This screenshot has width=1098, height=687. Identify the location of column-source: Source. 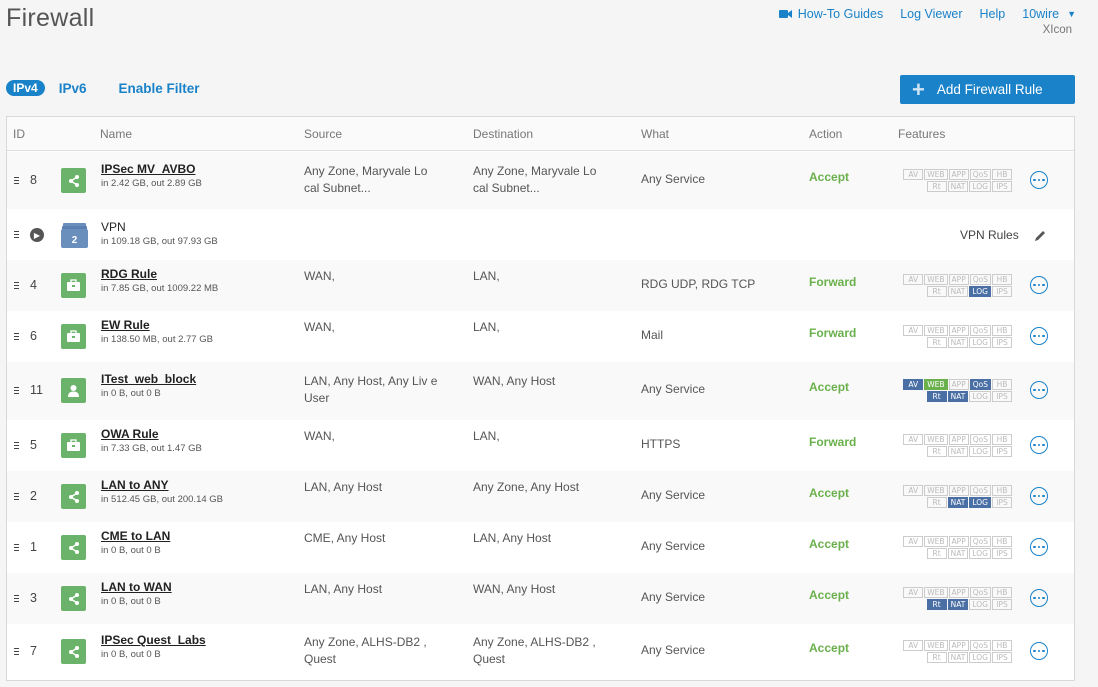
(323, 134).